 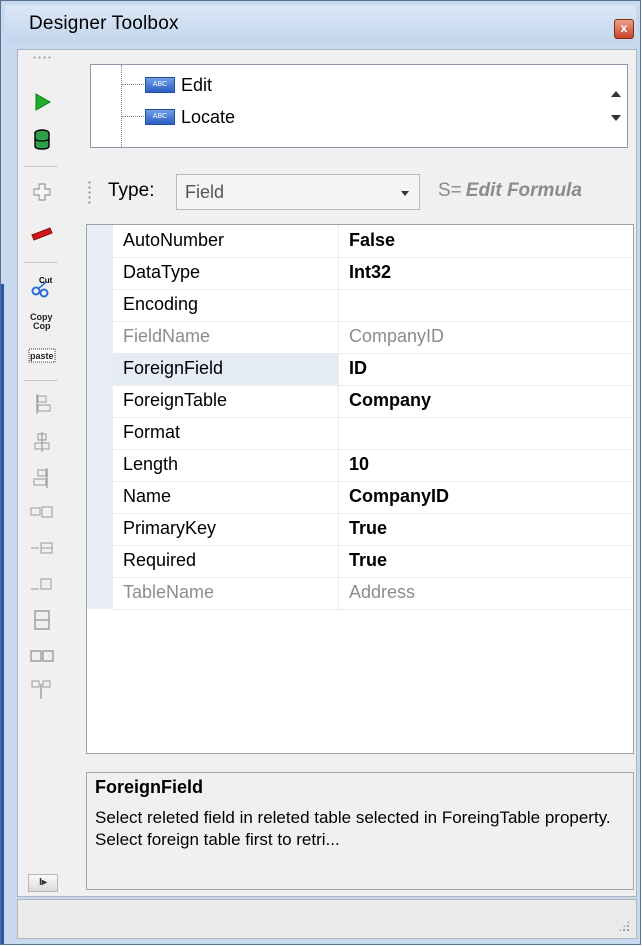 I want to click on add-button, so click(x=42, y=192).